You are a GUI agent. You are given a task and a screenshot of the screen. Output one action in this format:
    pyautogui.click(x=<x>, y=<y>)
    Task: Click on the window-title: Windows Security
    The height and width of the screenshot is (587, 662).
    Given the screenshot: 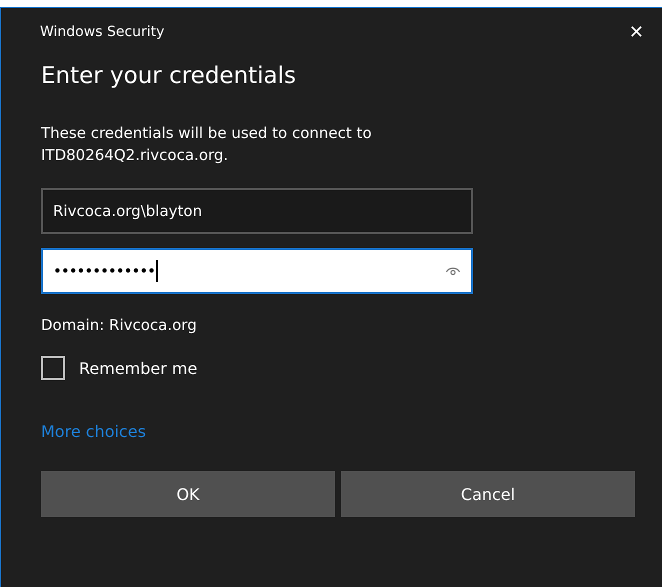 What is the action you would take?
    pyautogui.click(x=102, y=32)
    